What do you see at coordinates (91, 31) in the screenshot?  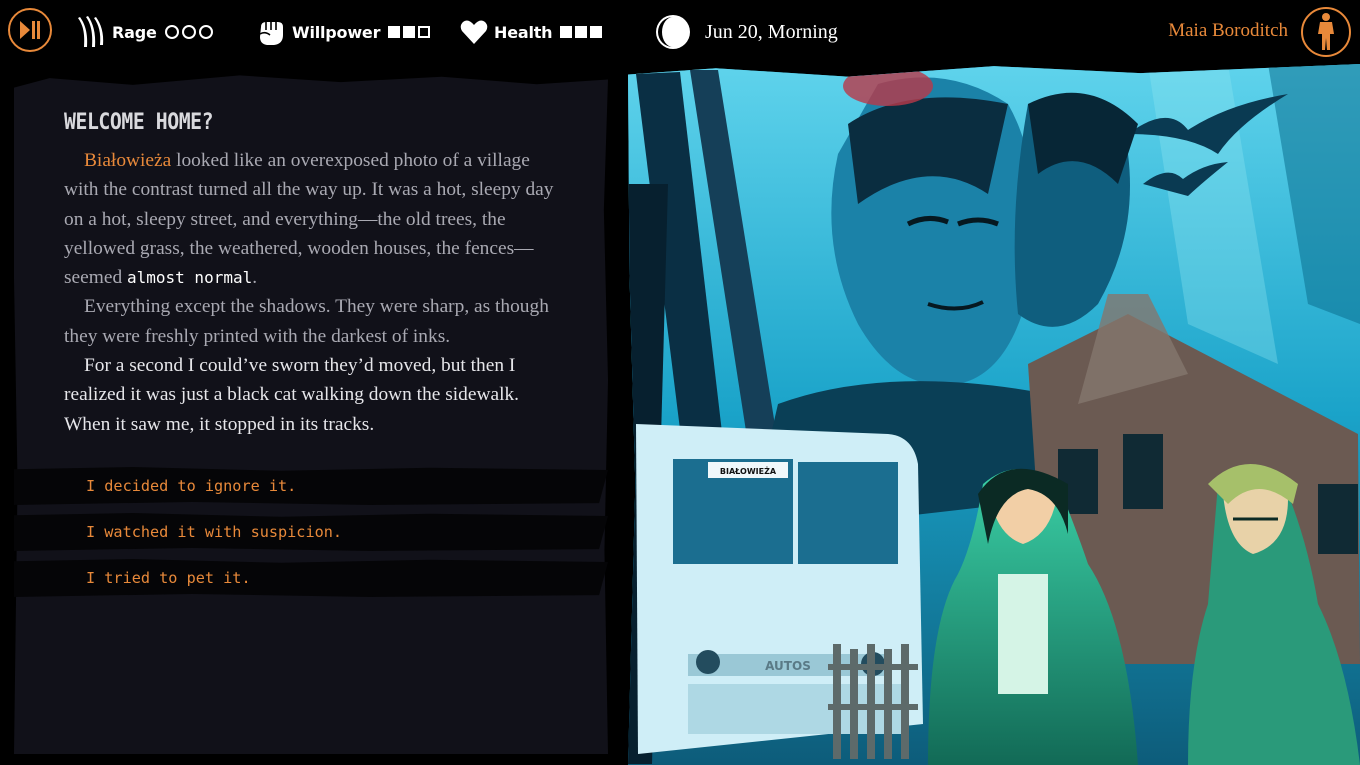 I see `claw-marks-icon` at bounding box center [91, 31].